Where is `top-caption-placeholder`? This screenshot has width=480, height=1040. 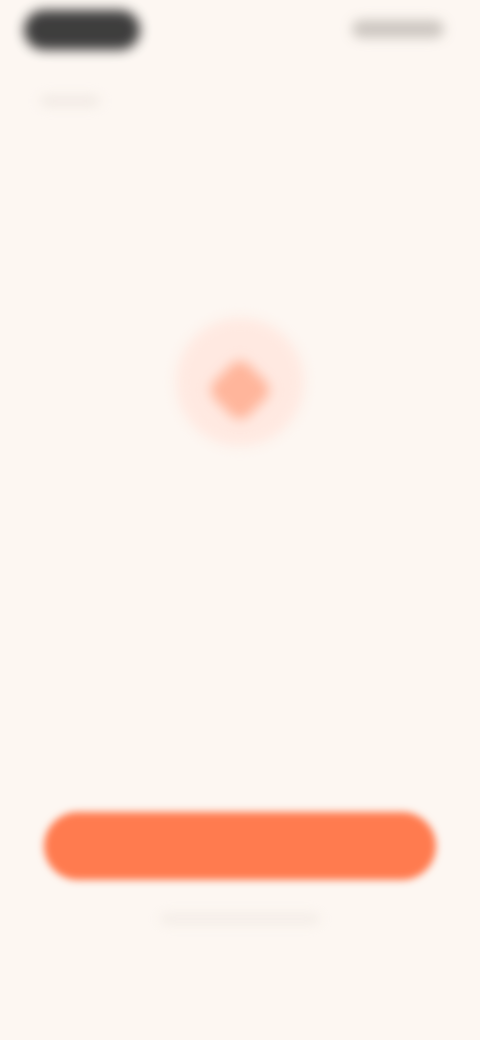 top-caption-placeholder is located at coordinates (70, 101).